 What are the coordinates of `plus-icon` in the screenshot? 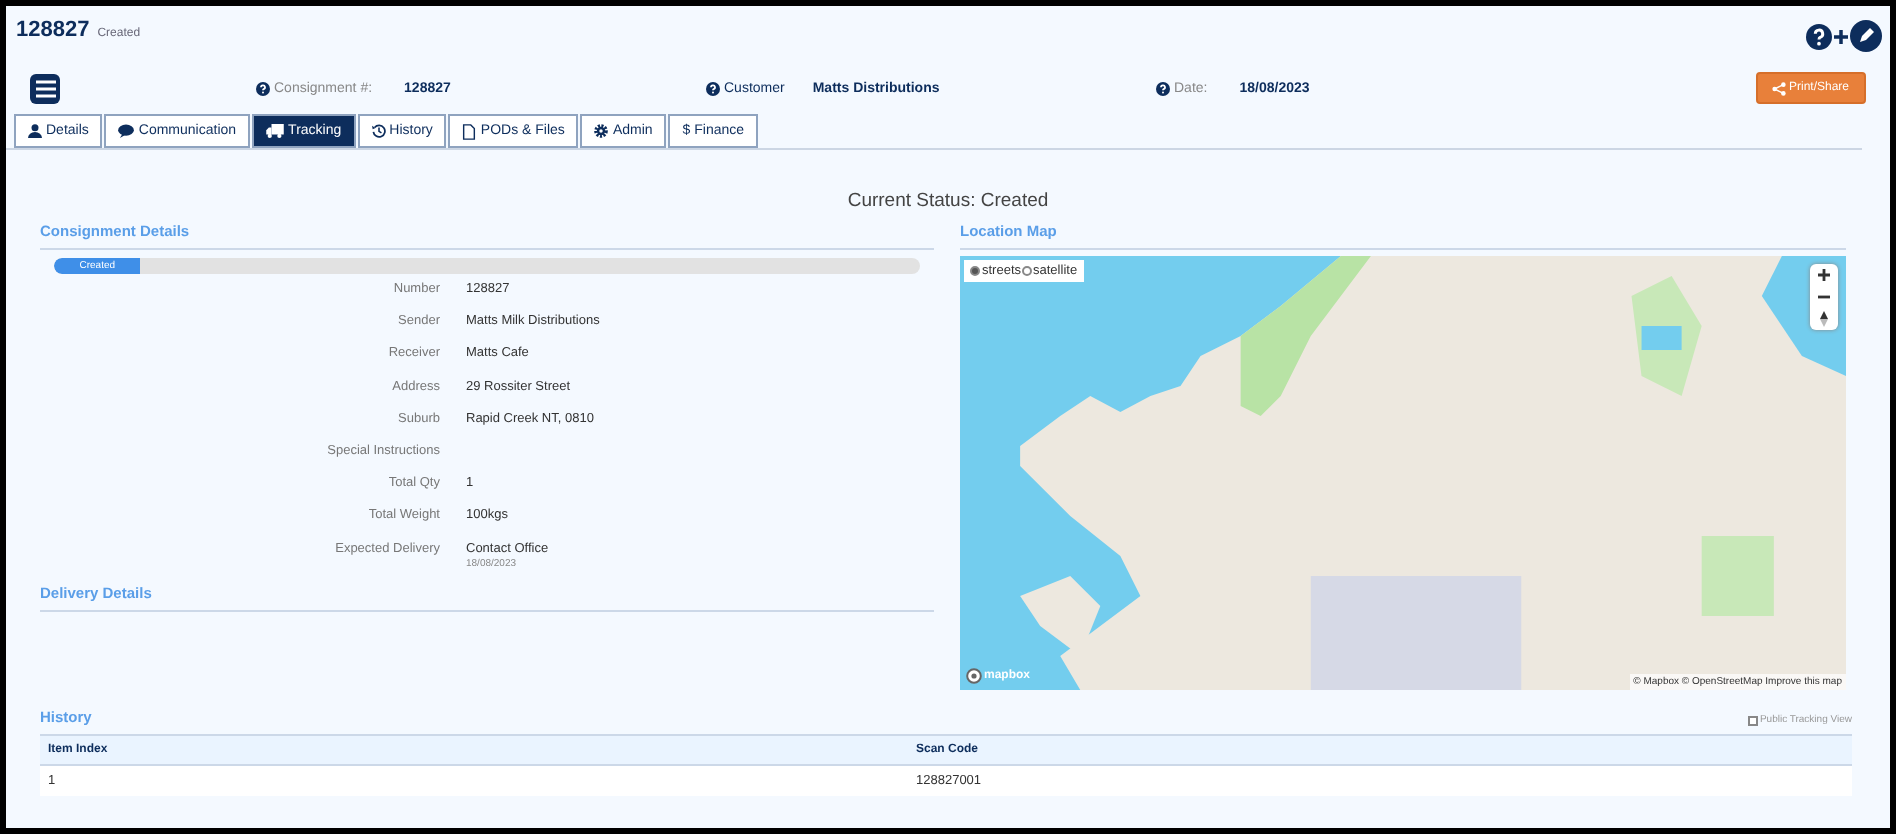 It's located at (1841, 36).